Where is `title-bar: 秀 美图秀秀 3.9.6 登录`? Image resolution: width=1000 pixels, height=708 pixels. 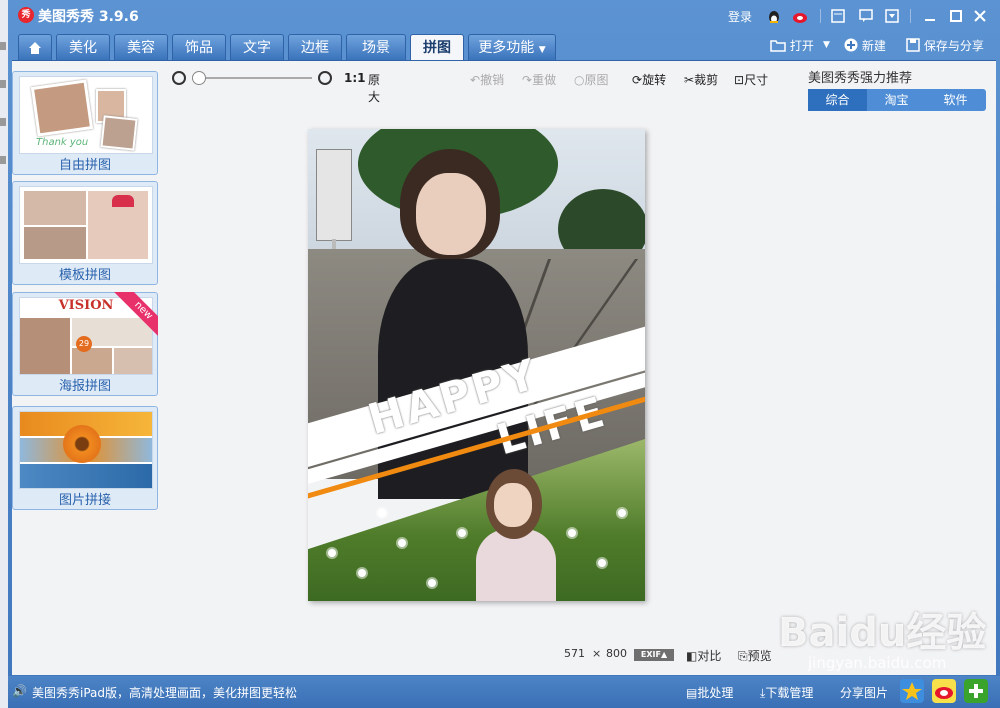 title-bar: 秀 美图秀秀 3.9.6 登录 is located at coordinates (504, 16).